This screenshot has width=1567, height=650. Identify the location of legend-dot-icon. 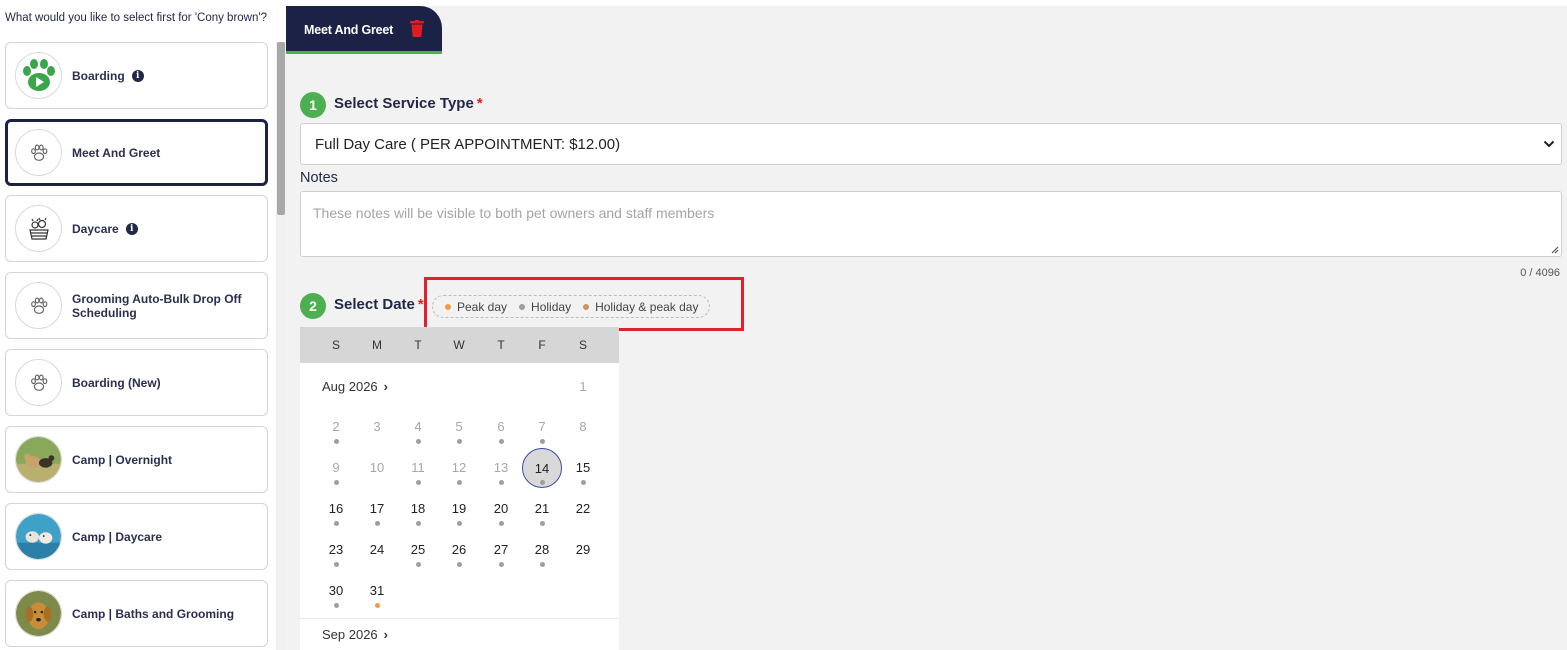
(586, 306).